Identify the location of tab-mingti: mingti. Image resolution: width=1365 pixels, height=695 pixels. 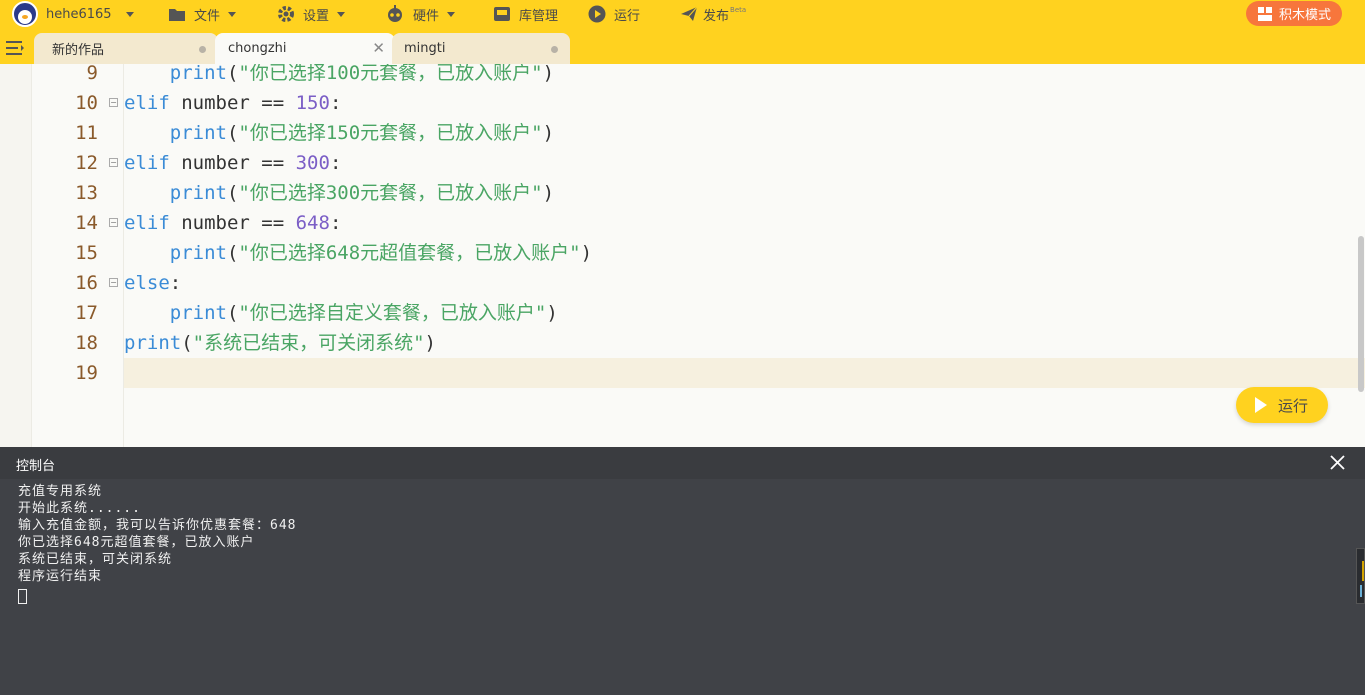
(481, 48).